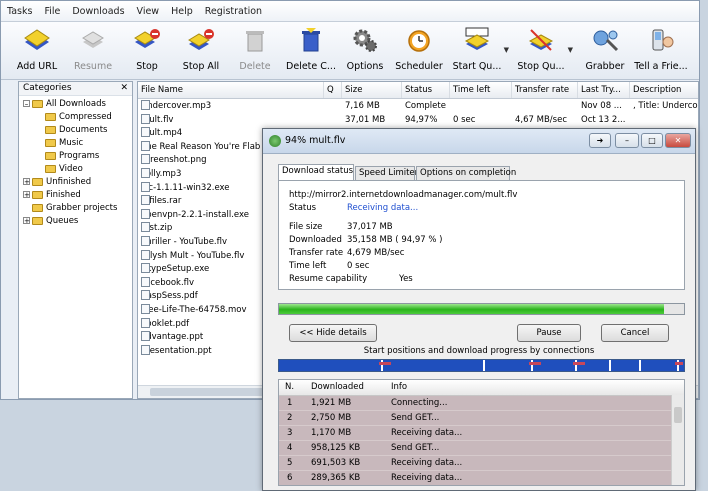  I want to click on tab-speed-limiter: Speed Limiter, so click(386, 173).